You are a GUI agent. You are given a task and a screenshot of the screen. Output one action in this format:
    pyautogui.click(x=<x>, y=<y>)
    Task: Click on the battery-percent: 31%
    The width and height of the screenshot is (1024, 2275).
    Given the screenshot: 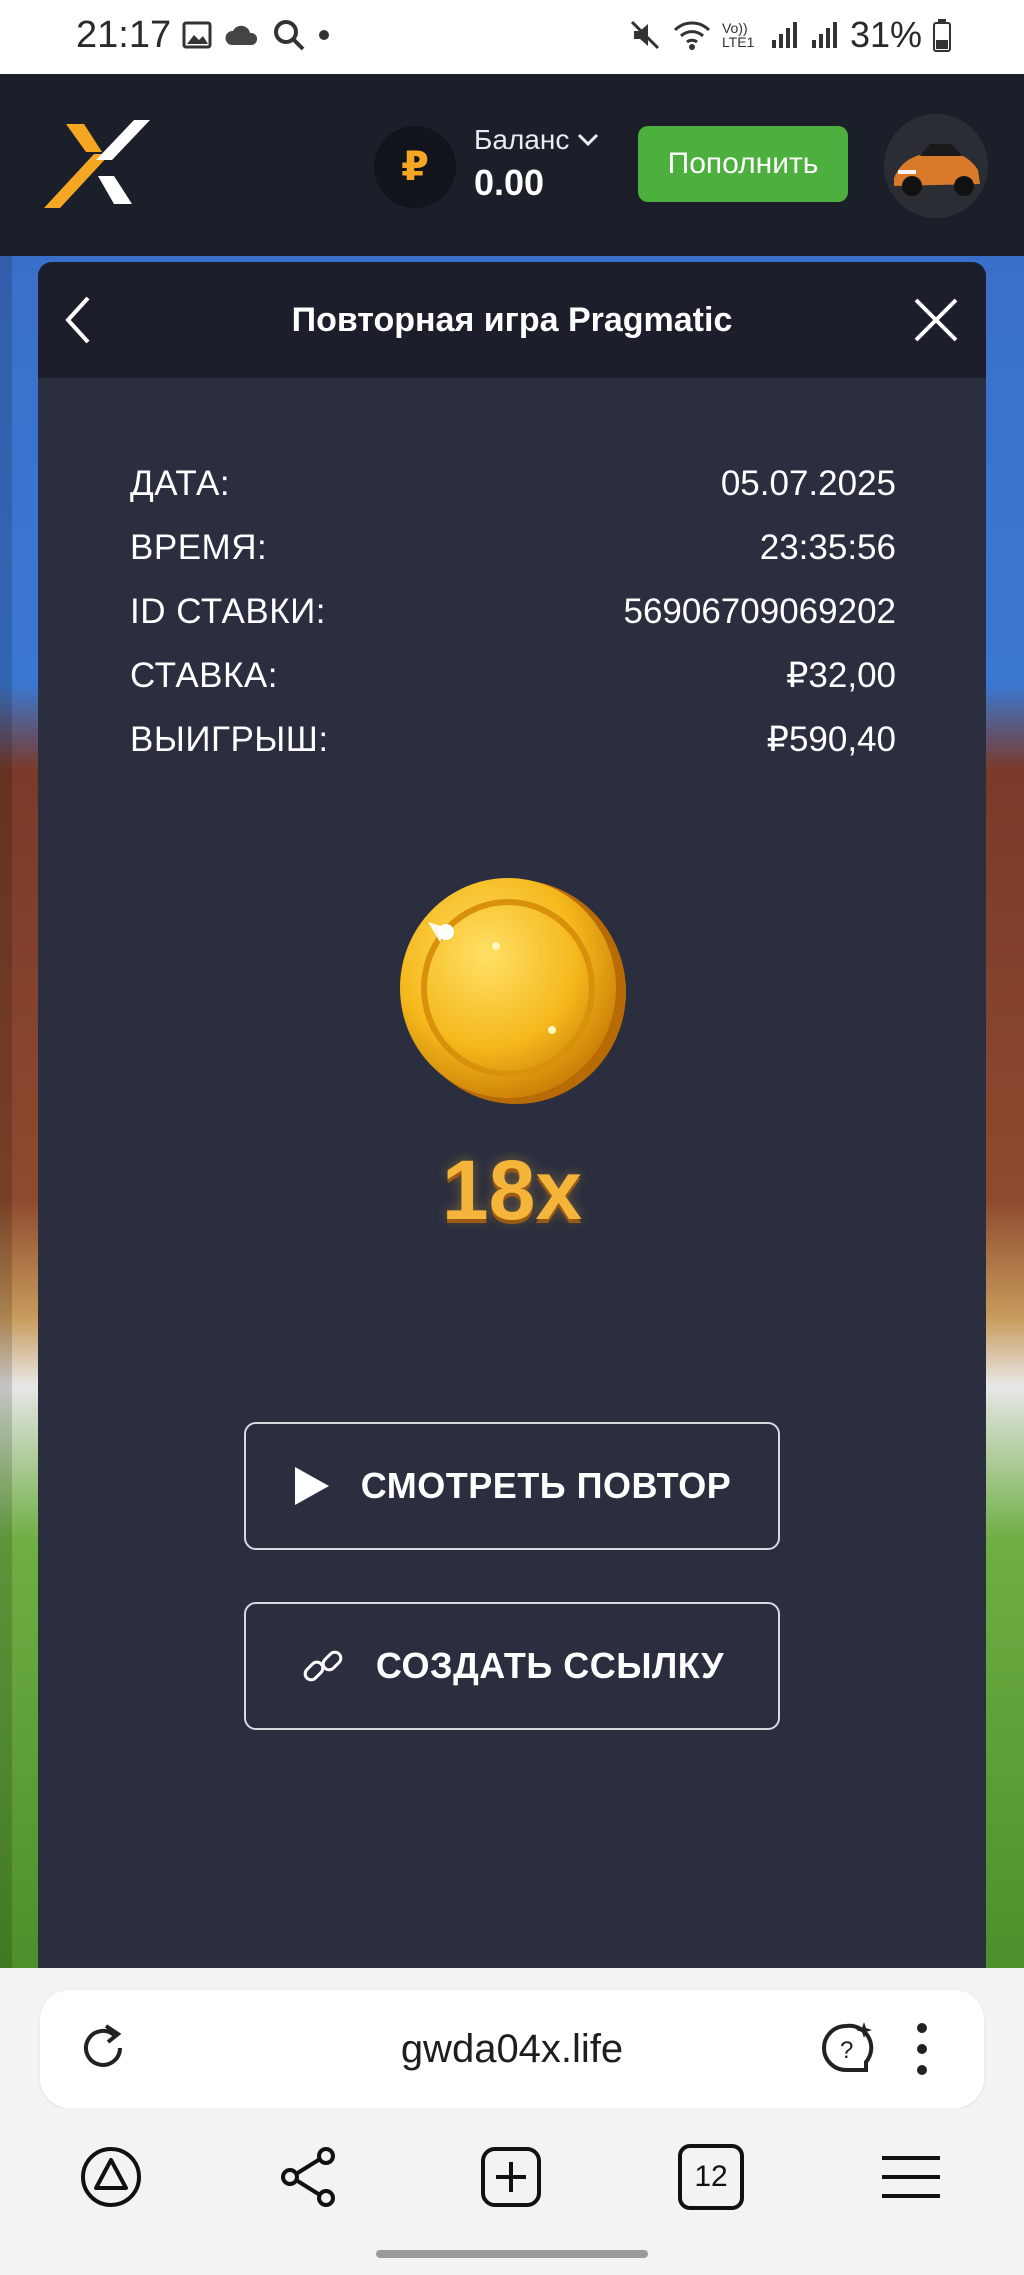 What is the action you would take?
    pyautogui.click(x=885, y=34)
    